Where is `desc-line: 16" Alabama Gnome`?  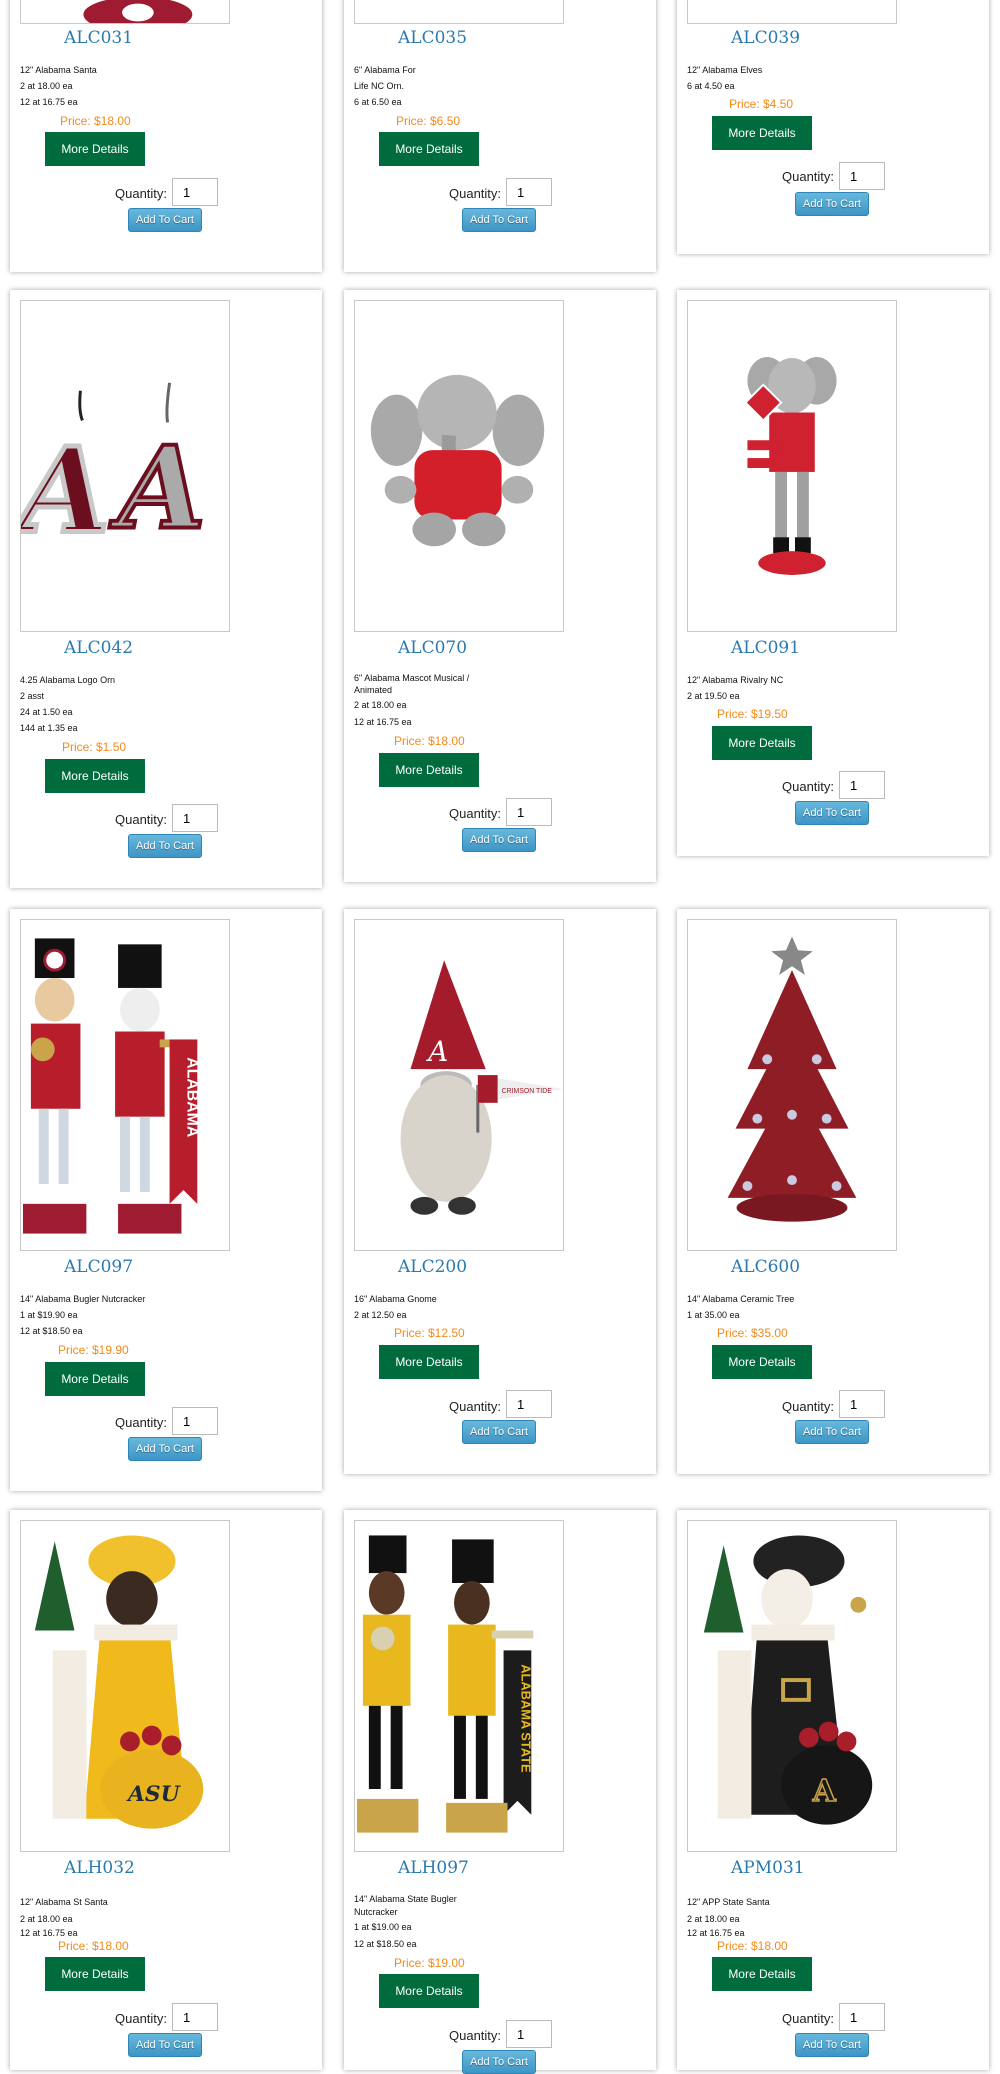 desc-line: 16" Alabama Gnome is located at coordinates (395, 1299).